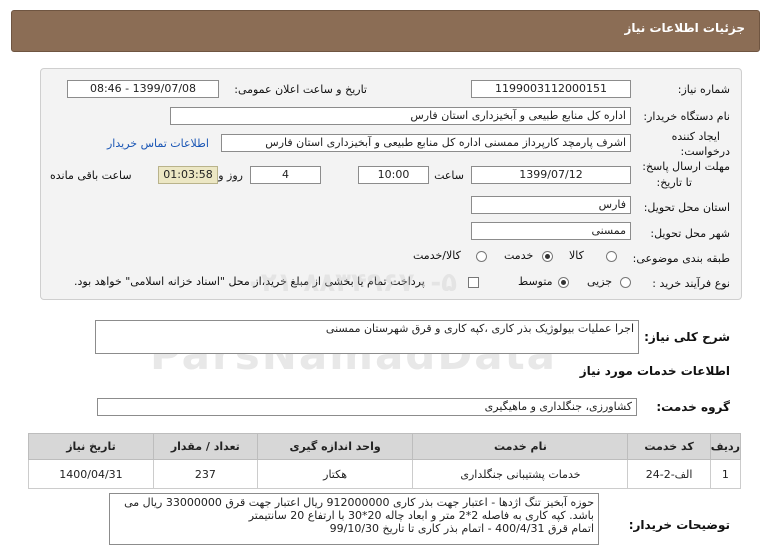  I want to click on days-label: روز و, so click(230, 175).